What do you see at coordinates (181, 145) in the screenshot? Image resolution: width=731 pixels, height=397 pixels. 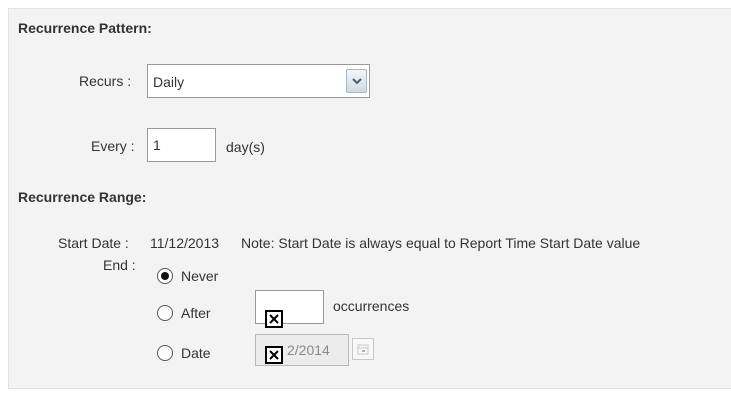 I see `every-input: 1` at bounding box center [181, 145].